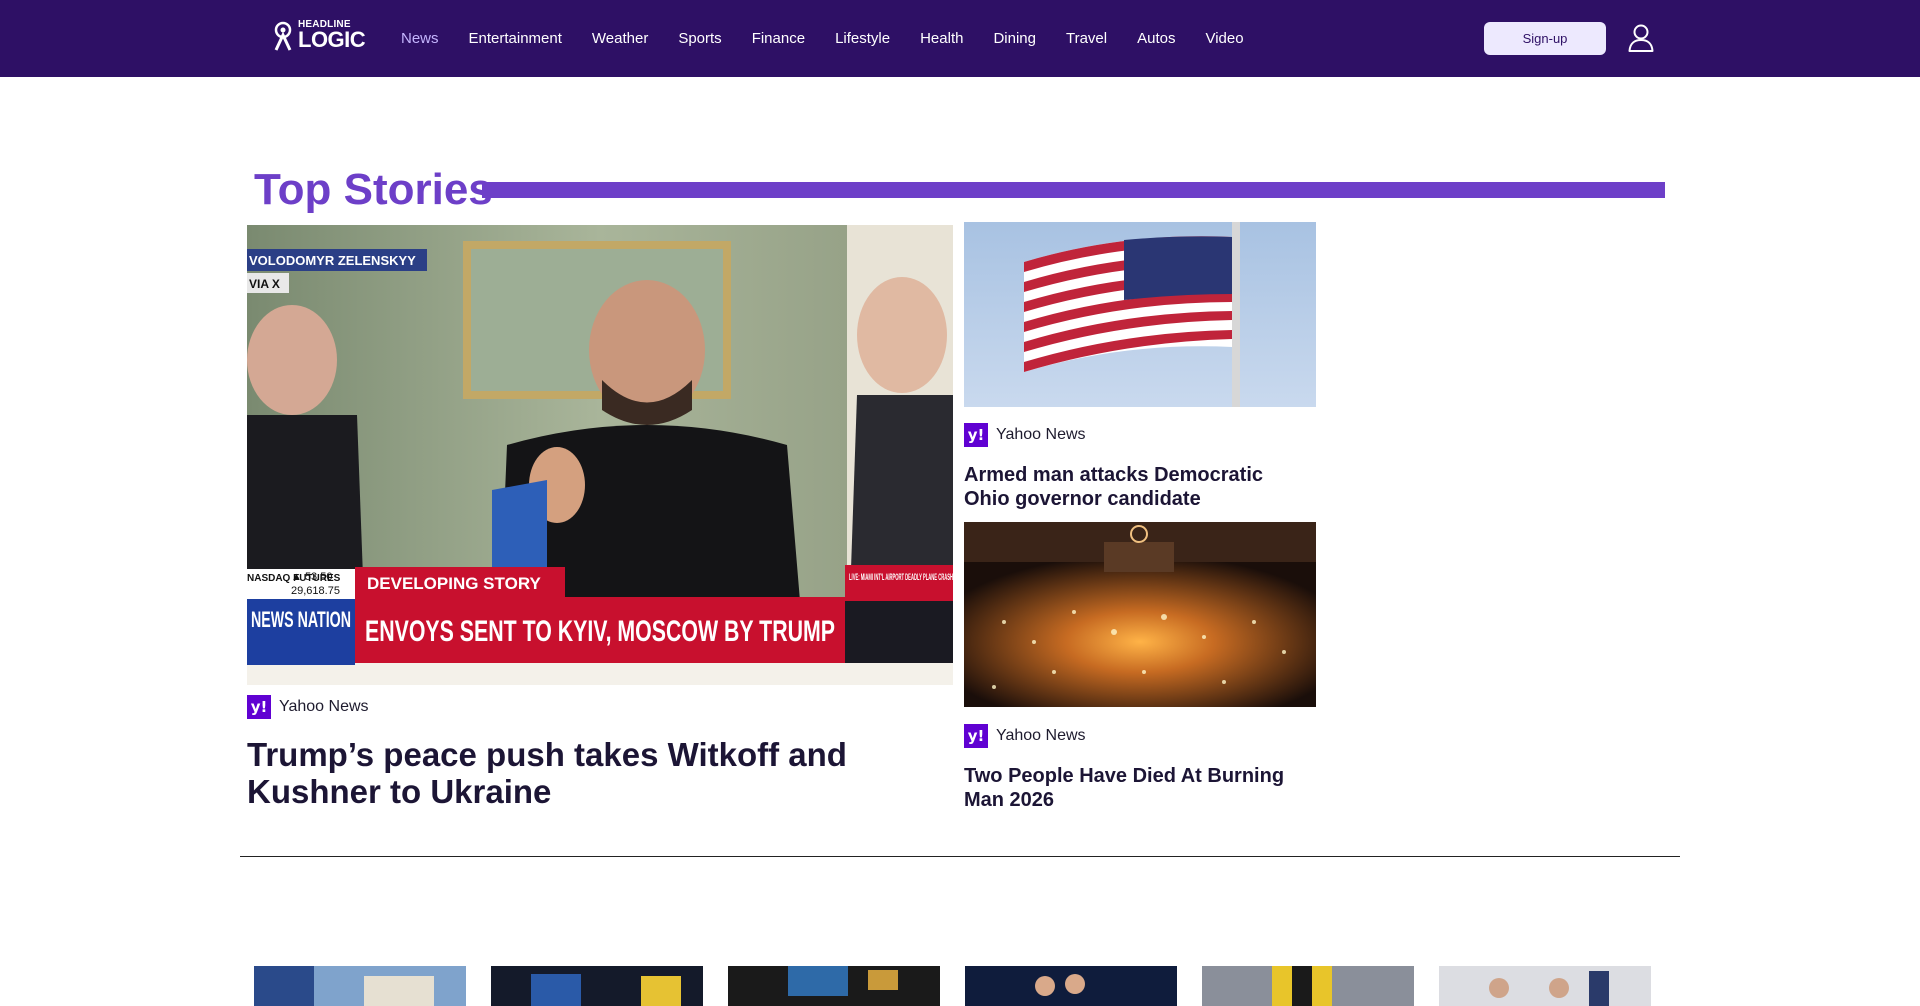 The width and height of the screenshot is (1920, 1006). I want to click on thumb-3-photo, so click(834, 986).